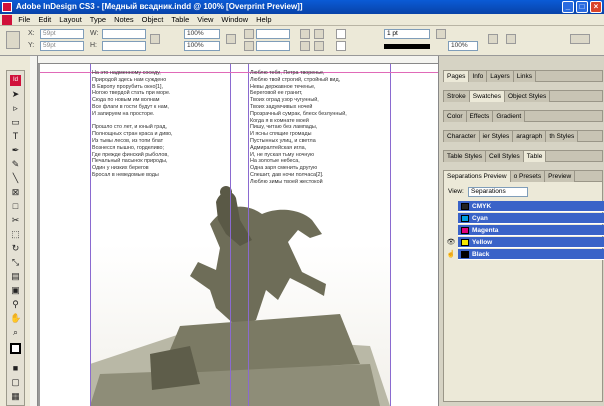  What do you see at coordinates (15, 348) in the screenshot?
I see `fill-stroke-icon` at bounding box center [15, 348].